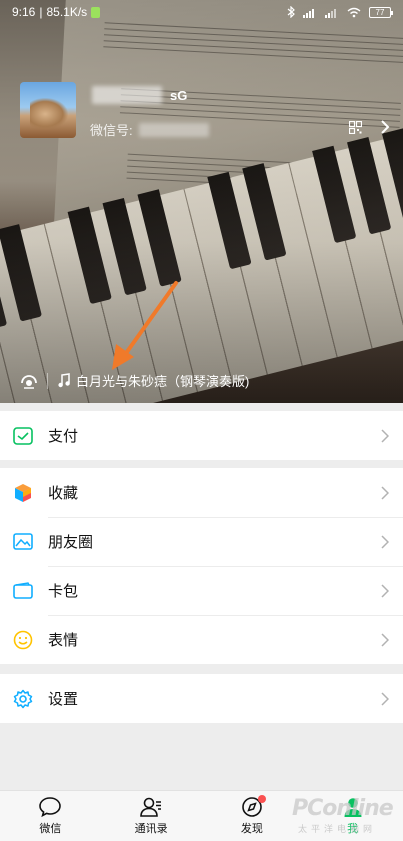  I want to click on menu-item-cards: 卡包, so click(201, 590).